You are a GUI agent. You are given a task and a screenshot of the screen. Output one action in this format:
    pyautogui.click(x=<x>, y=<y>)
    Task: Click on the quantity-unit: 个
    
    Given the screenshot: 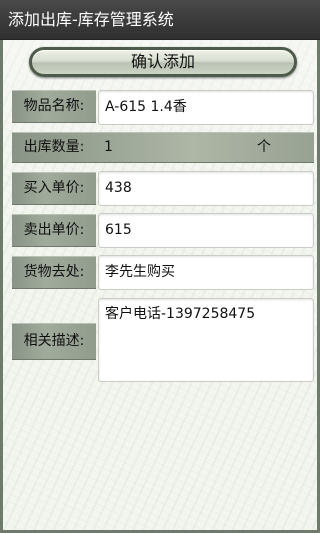 What is the action you would take?
    pyautogui.click(x=264, y=147)
    